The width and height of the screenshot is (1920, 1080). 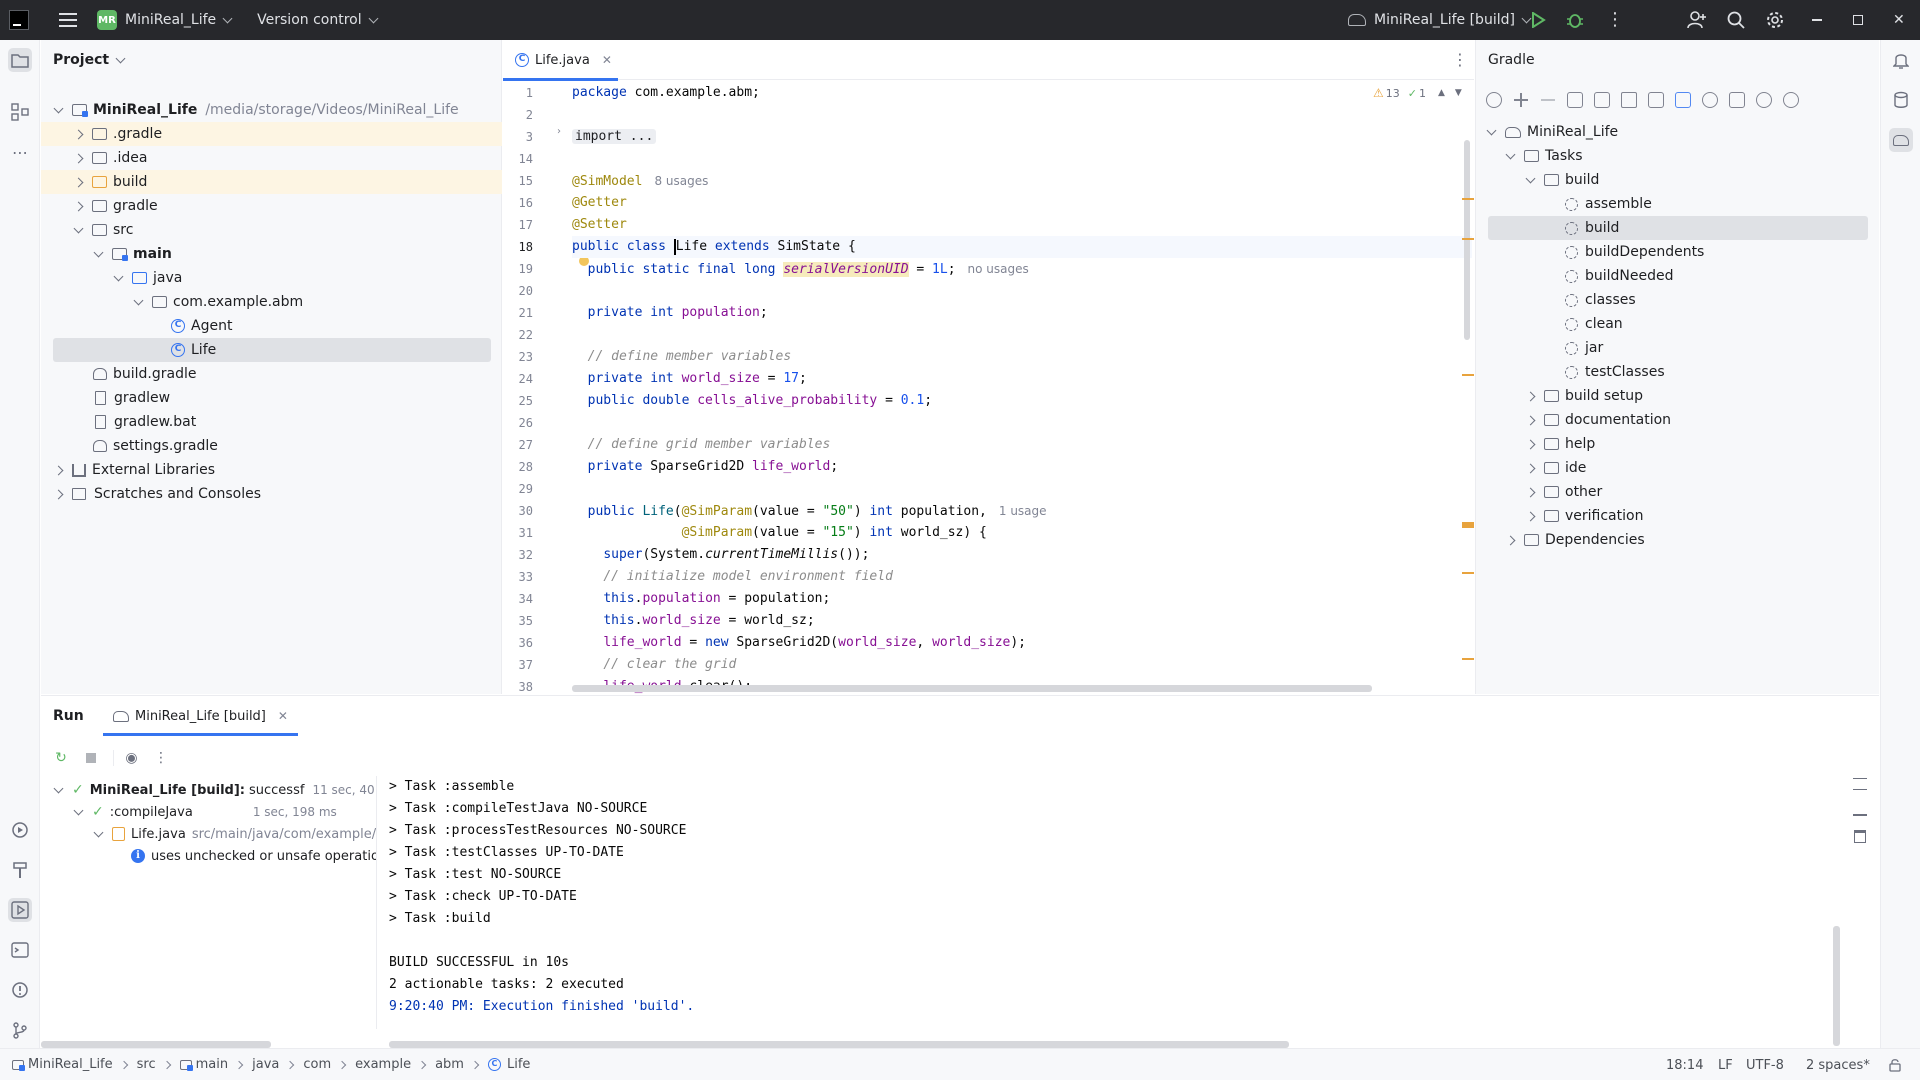 What do you see at coordinates (681, 181) in the screenshot?
I see `usages-hint: 8 usages` at bounding box center [681, 181].